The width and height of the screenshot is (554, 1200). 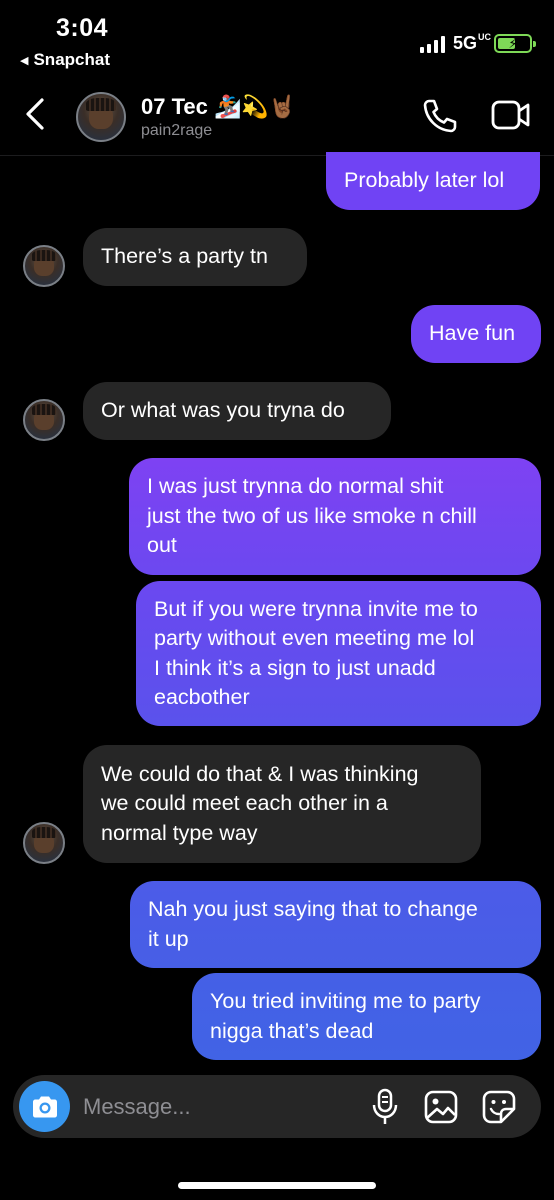 What do you see at coordinates (441, 1107) in the screenshot?
I see `gallery-icon` at bounding box center [441, 1107].